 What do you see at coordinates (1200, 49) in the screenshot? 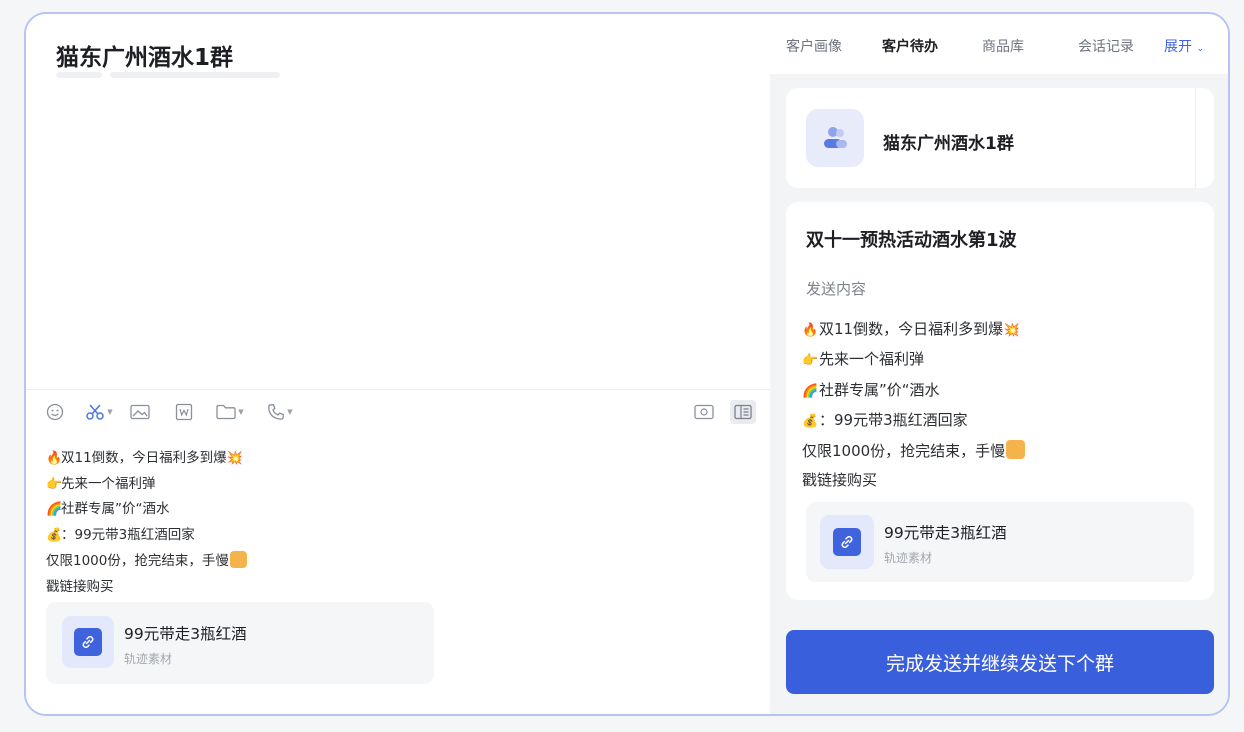
I see `chevron-down-icon: ⌄` at bounding box center [1200, 49].